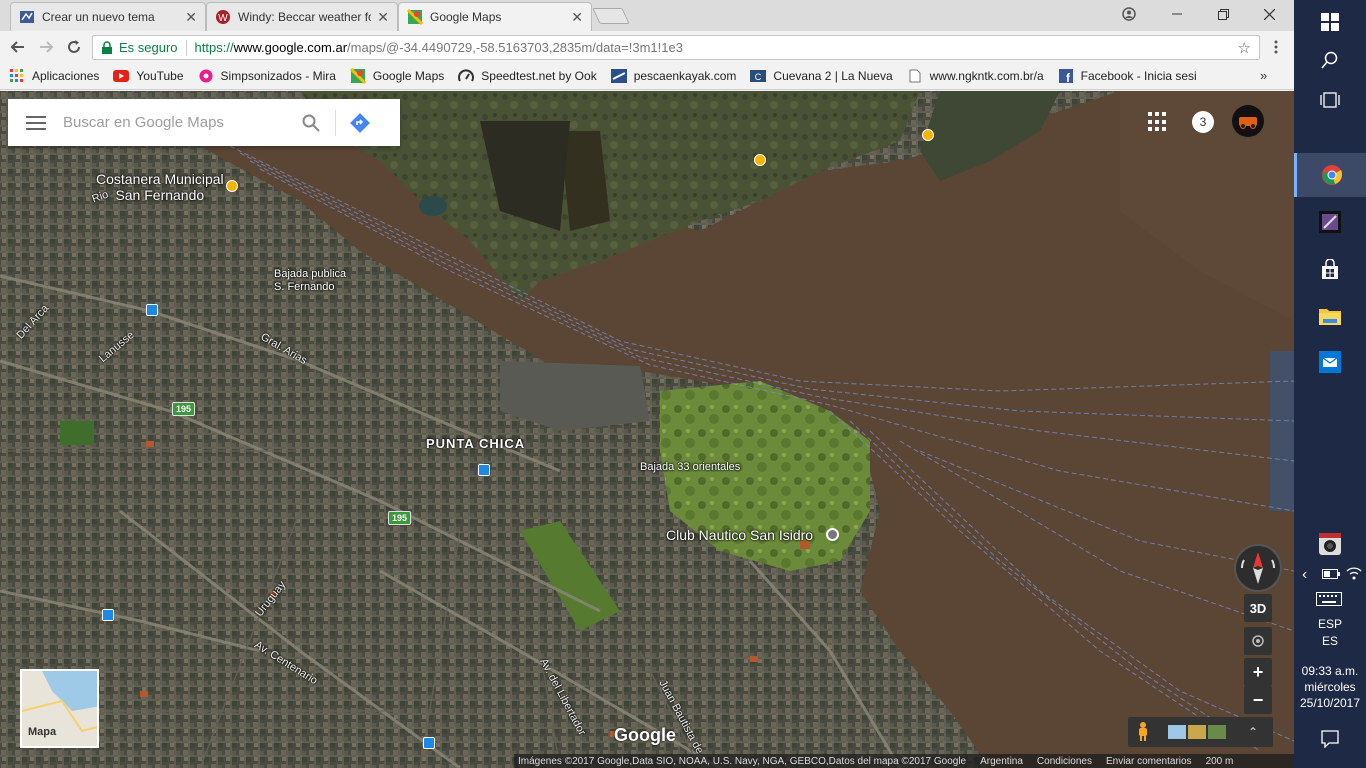 The height and width of the screenshot is (768, 1366). I want to click on compass-icon, so click(1258, 568).